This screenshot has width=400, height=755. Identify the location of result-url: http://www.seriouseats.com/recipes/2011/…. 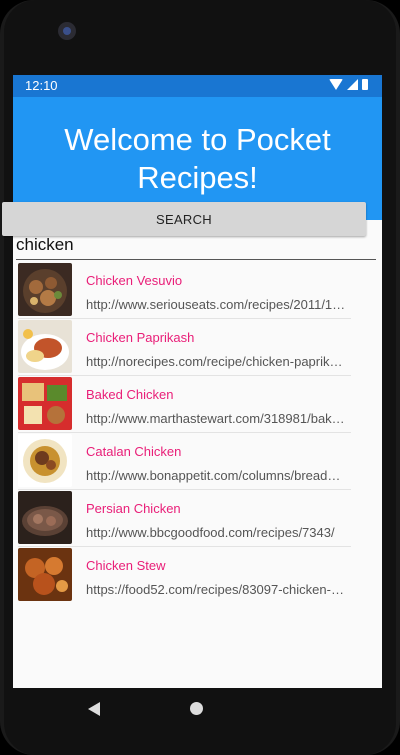
(216, 304).